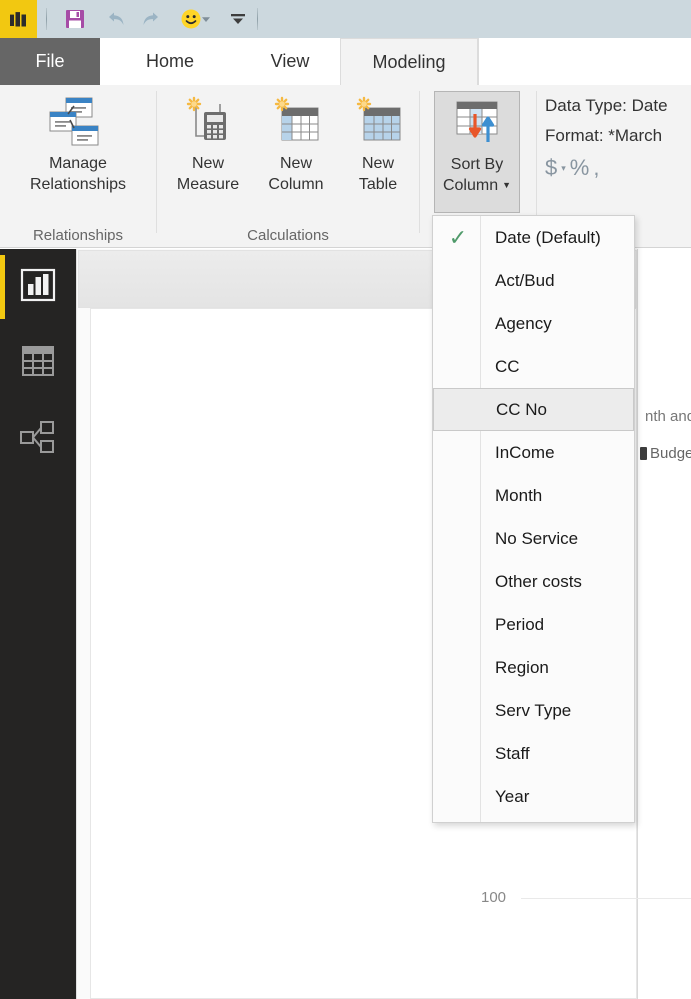  I want to click on menu-item-region: Region, so click(533, 667).